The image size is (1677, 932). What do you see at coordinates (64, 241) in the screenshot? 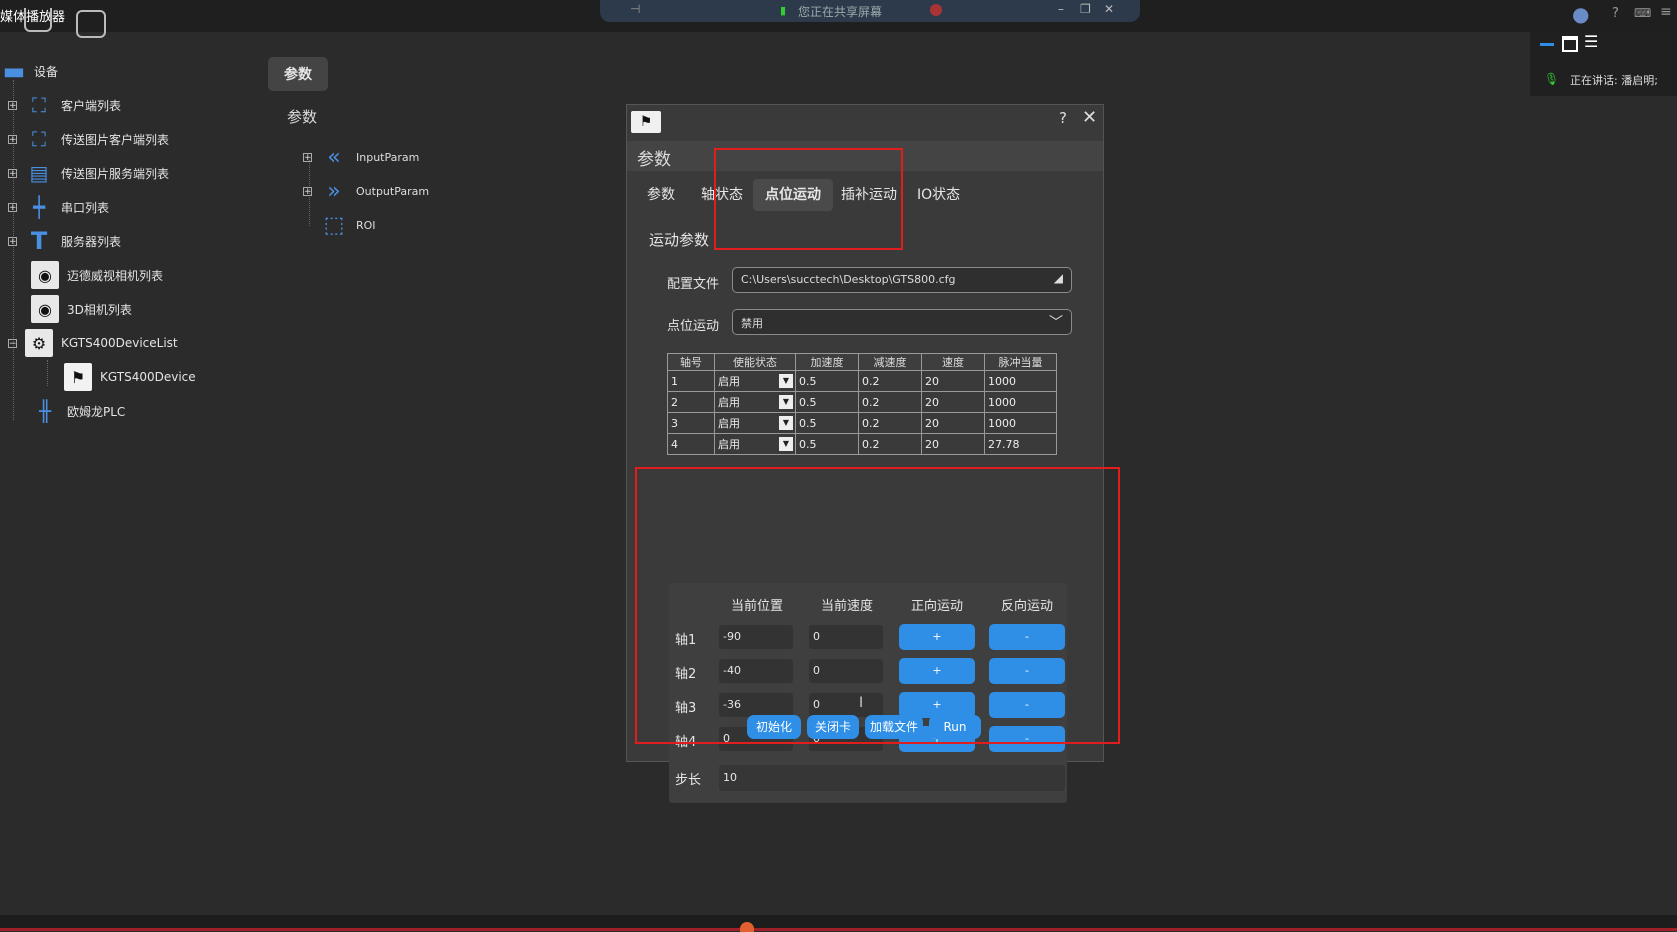
I see `tree-item-server-list: + T 服务器列表` at bounding box center [64, 241].